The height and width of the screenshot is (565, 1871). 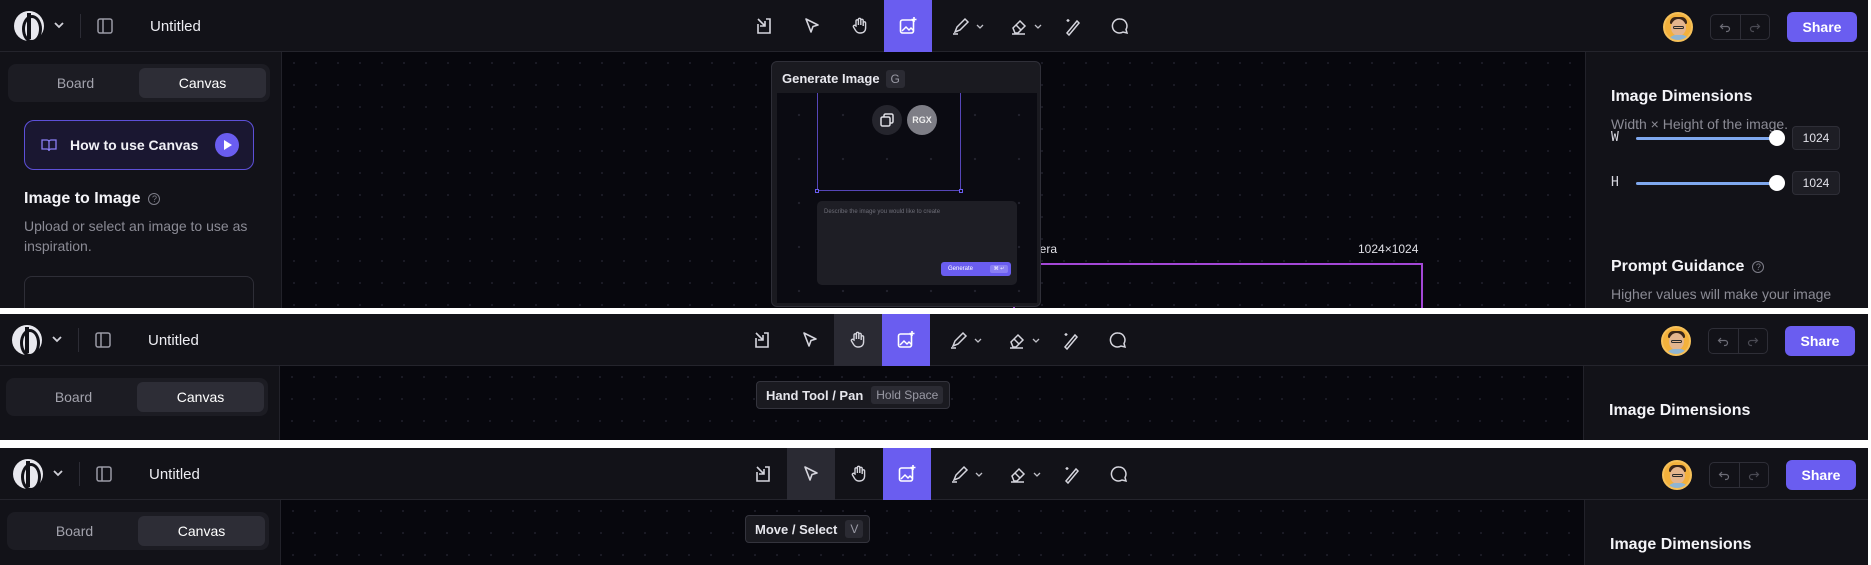 What do you see at coordinates (139, 292) in the screenshot?
I see `image-upload-dropzone` at bounding box center [139, 292].